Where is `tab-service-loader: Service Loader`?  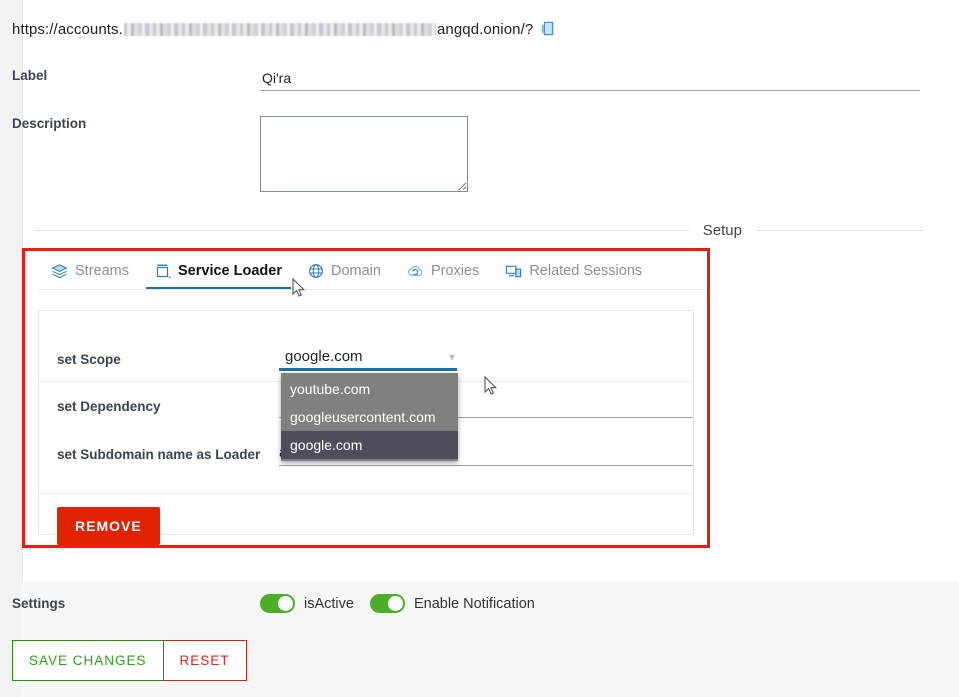 tab-service-loader: Service Loader is located at coordinates (218, 271).